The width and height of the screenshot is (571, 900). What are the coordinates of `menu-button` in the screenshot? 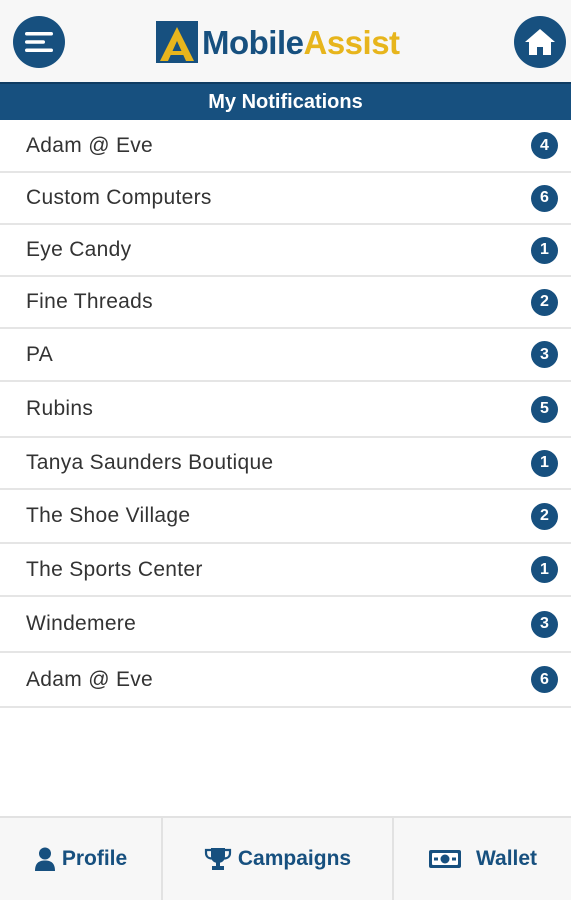 It's located at (39, 42).